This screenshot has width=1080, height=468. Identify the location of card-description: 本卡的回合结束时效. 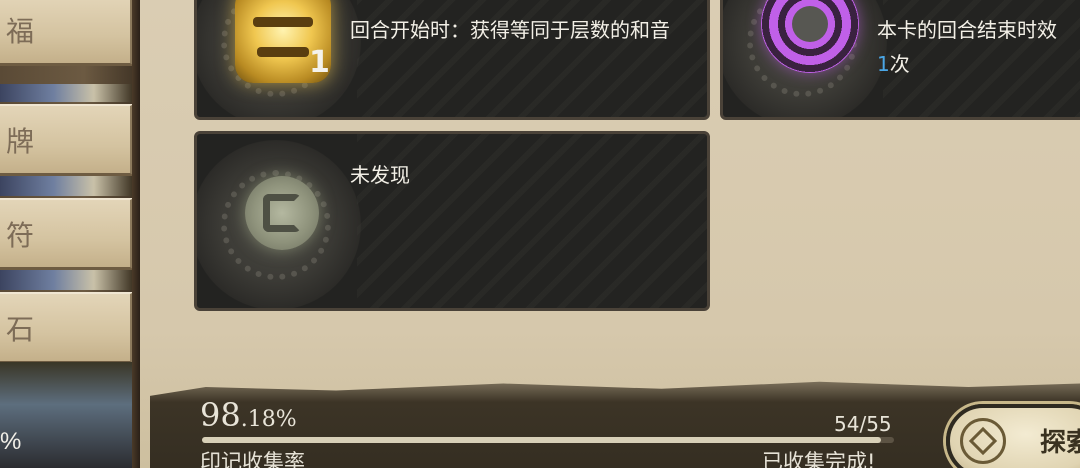
(967, 30).